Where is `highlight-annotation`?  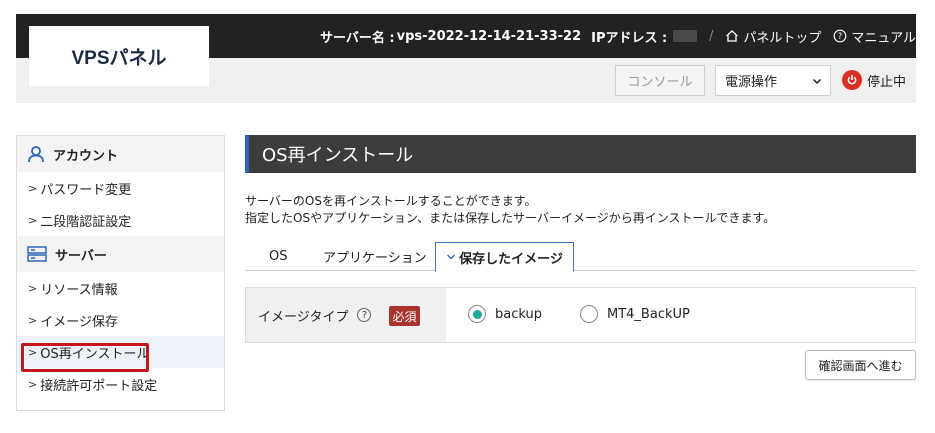
highlight-annotation is located at coordinates (85, 357).